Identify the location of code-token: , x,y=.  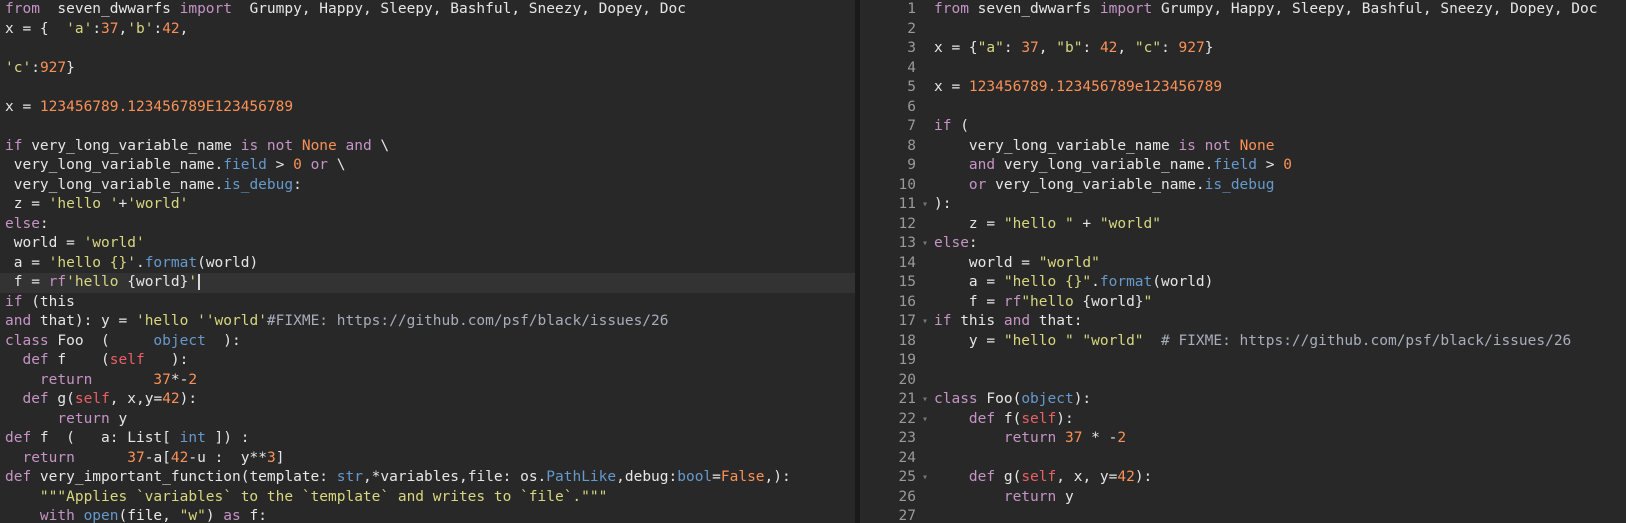
(136, 399).